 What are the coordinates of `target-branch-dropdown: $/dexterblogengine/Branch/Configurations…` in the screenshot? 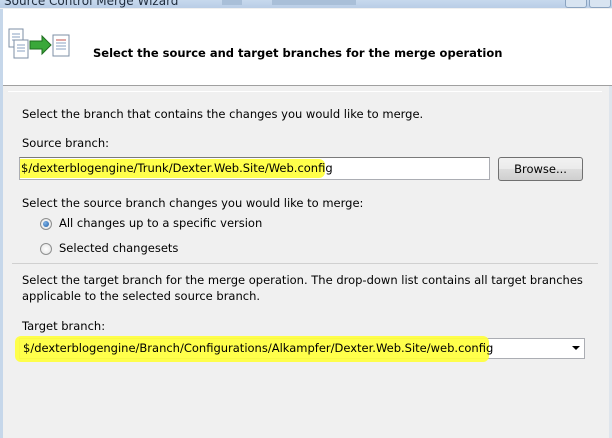 It's located at (300, 349).